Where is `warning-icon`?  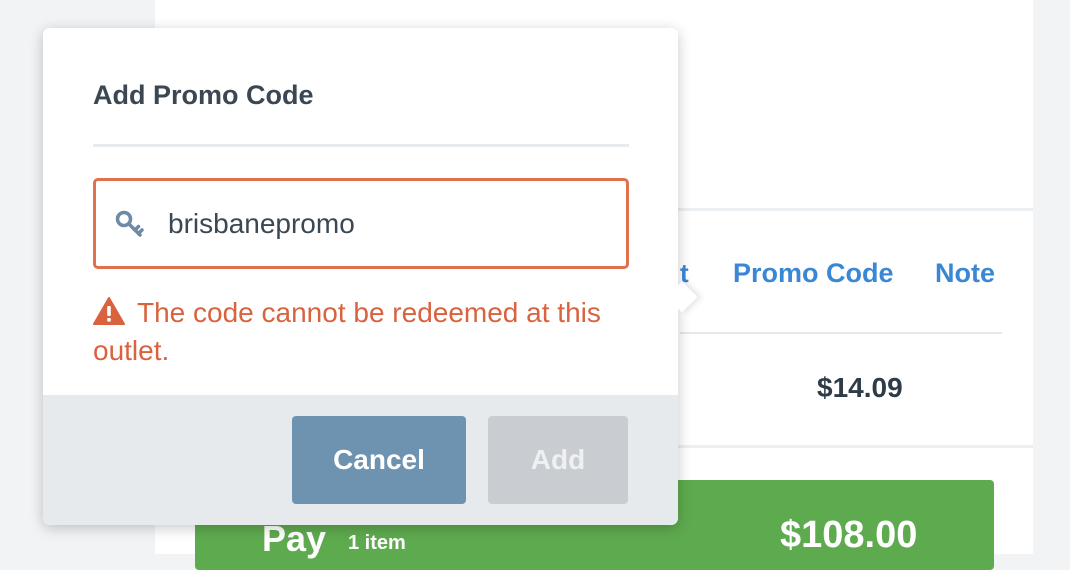 warning-icon is located at coordinates (109, 311).